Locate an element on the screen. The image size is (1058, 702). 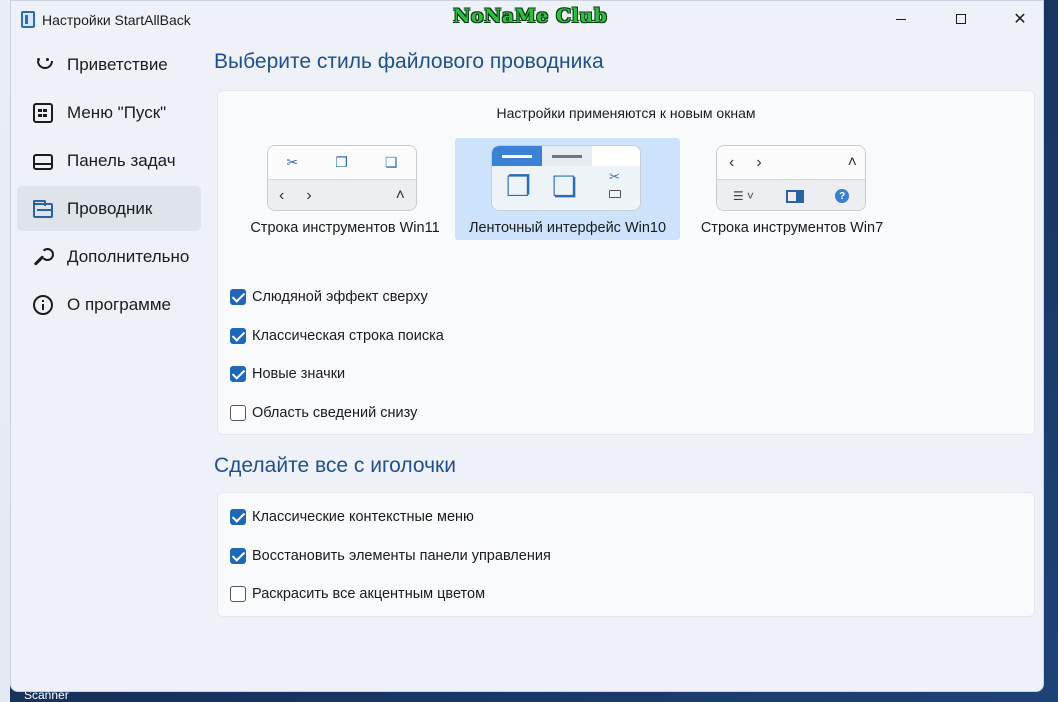
maximize-icon is located at coordinates (961, 19).